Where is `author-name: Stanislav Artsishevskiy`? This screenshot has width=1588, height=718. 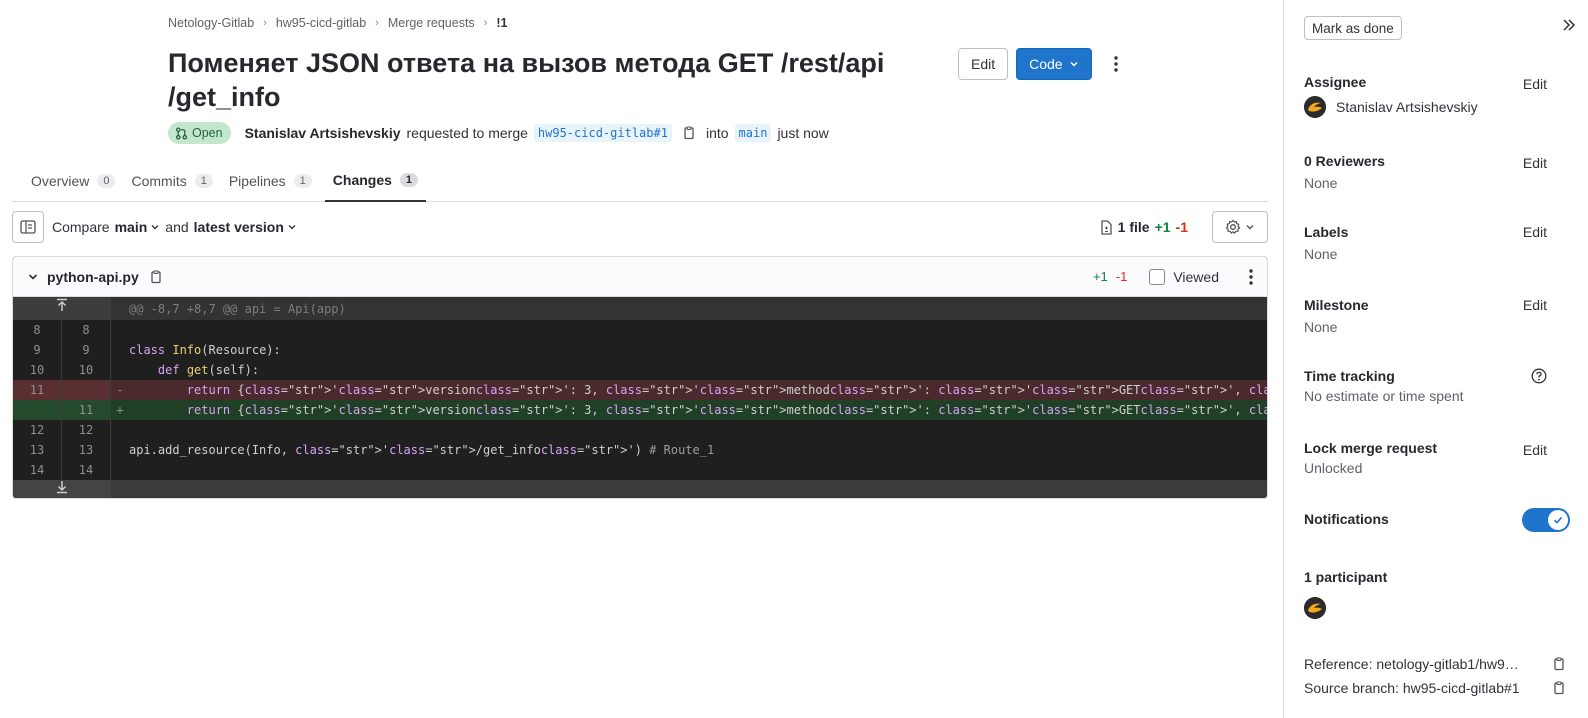 author-name: Stanislav Artsishevskiy is located at coordinates (323, 133).